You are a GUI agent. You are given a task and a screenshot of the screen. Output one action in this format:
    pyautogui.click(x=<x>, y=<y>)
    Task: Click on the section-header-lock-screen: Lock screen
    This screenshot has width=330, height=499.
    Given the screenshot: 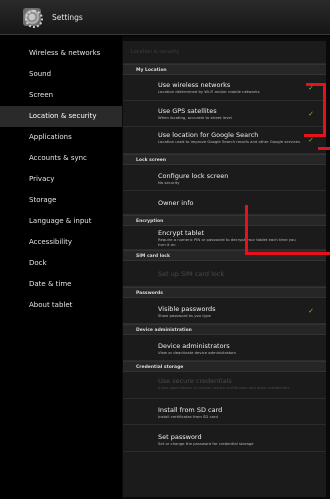 What is the action you would take?
    pyautogui.click(x=224, y=159)
    